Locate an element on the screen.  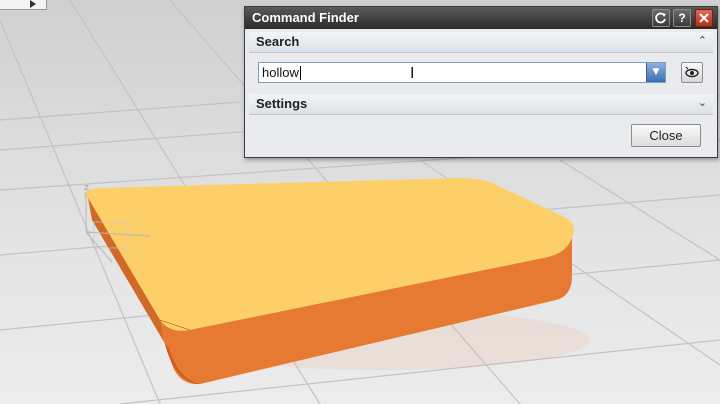
dialog-close-button is located at coordinates (704, 18).